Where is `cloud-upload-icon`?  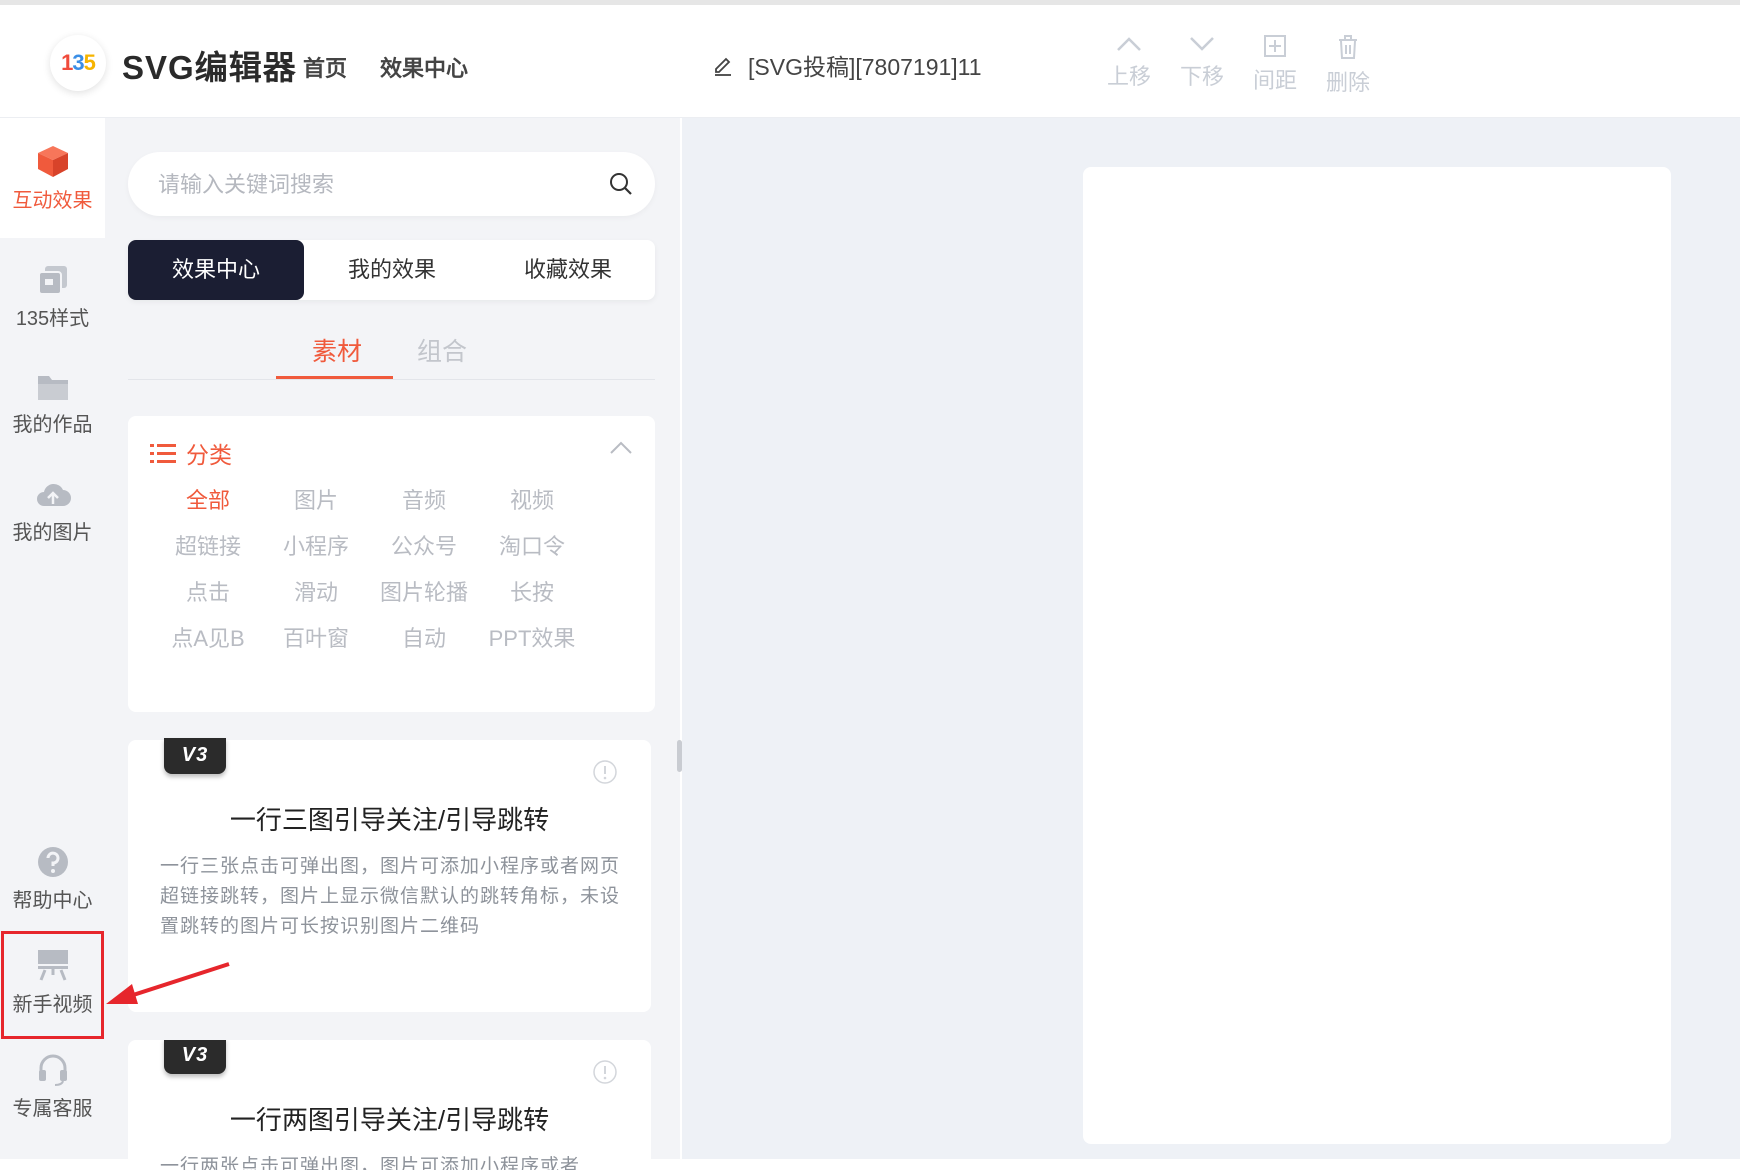 cloud-upload-icon is located at coordinates (53, 494).